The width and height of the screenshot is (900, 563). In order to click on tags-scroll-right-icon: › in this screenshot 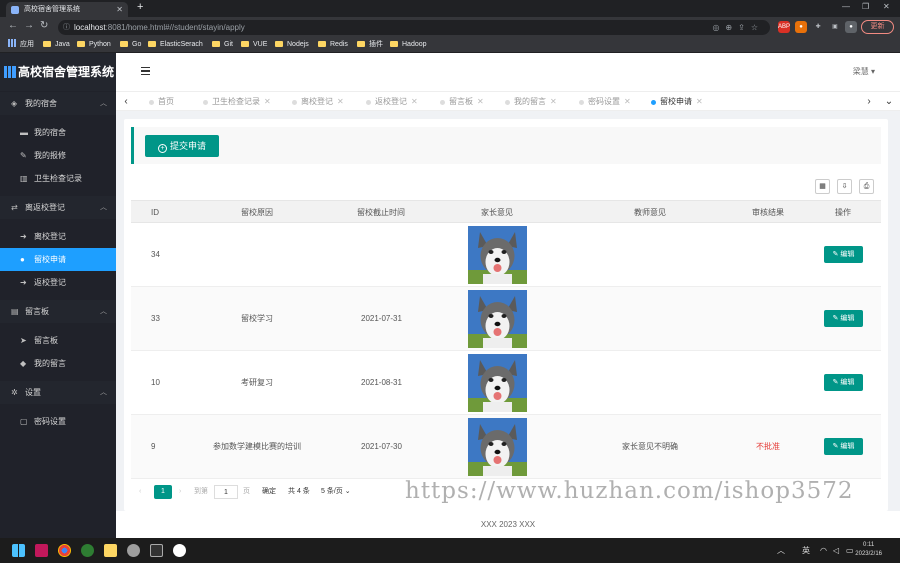, I will do `click(869, 102)`.